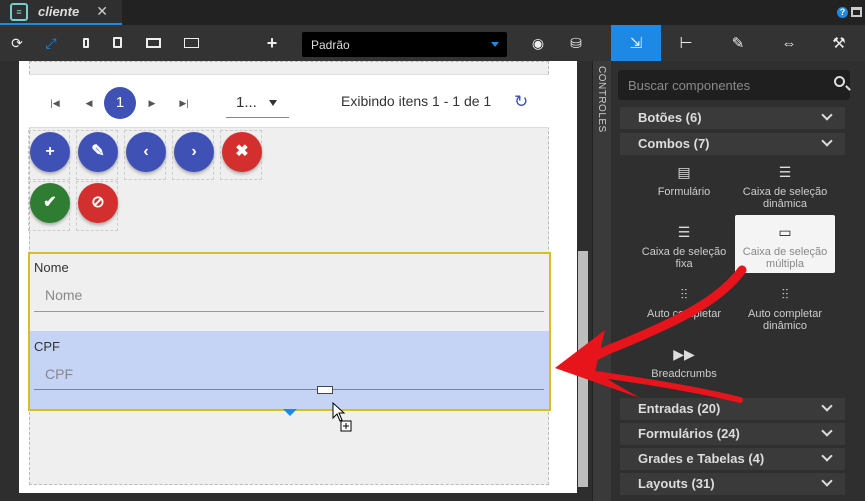 Image resolution: width=865 pixels, height=501 pixels. What do you see at coordinates (679, 408) in the screenshot?
I see `category-label: Entradas (20)` at bounding box center [679, 408].